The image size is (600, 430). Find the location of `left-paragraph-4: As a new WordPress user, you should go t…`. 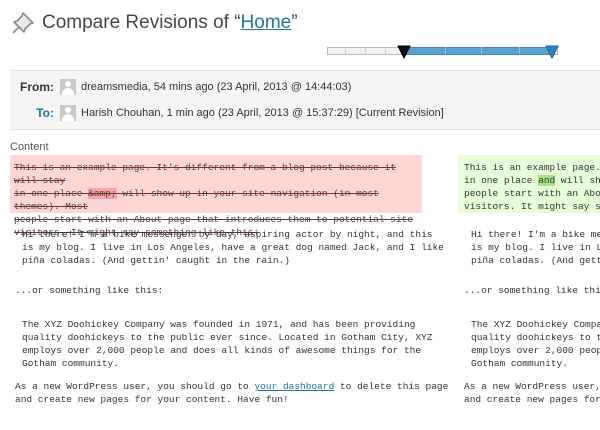

left-paragraph-4: As a new WordPress user, you should go t… is located at coordinates (232, 393).